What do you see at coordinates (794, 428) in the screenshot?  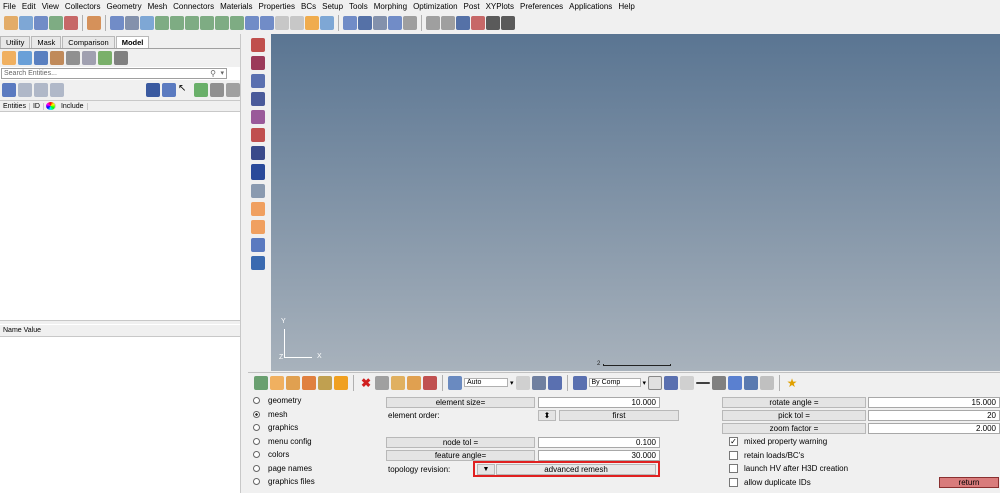 I see `zoom-factor-button: zoom factor =` at bounding box center [794, 428].